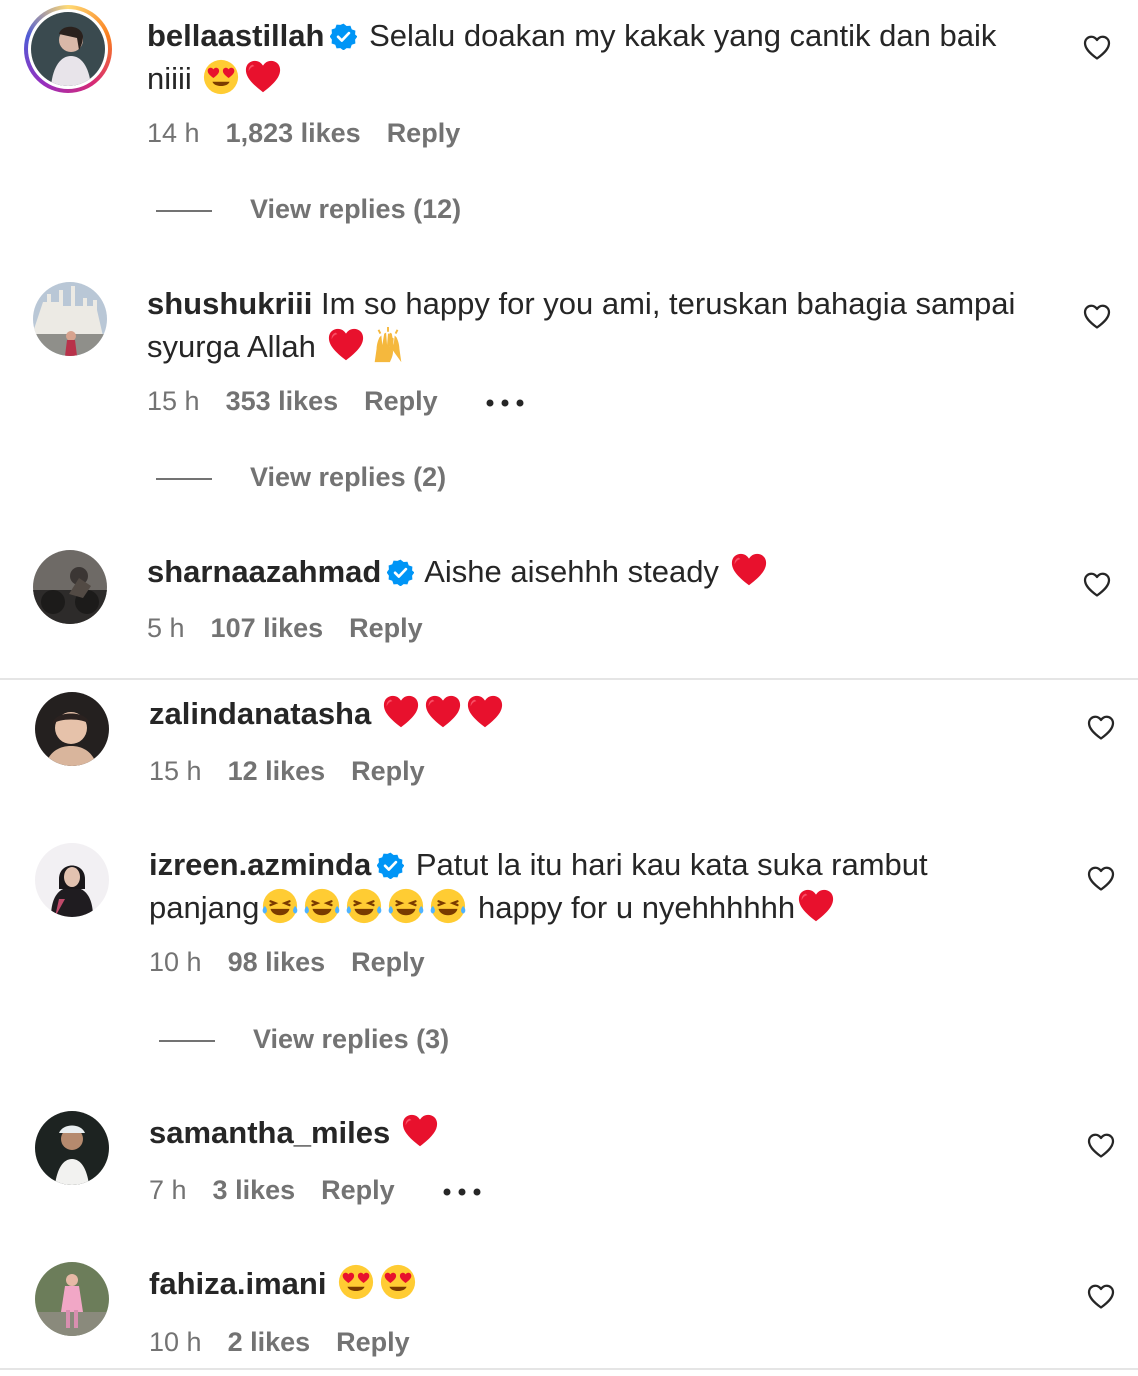  Describe the element at coordinates (260, 864) in the screenshot. I see `username: izreen.azminda` at that location.